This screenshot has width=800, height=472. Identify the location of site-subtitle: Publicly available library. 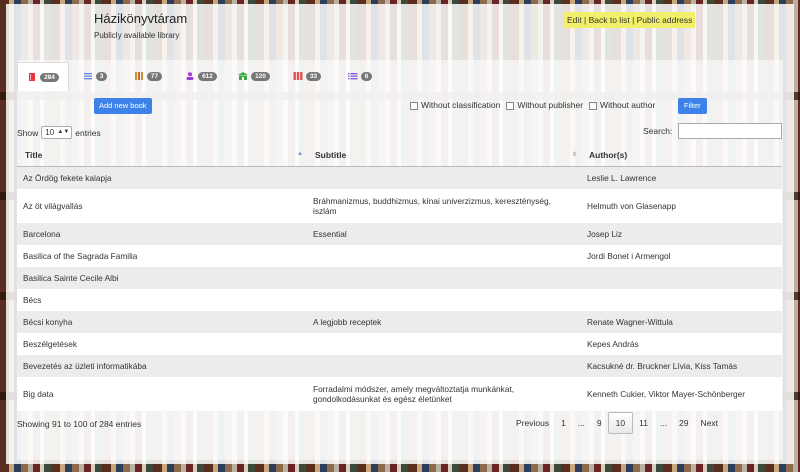
(137, 35).